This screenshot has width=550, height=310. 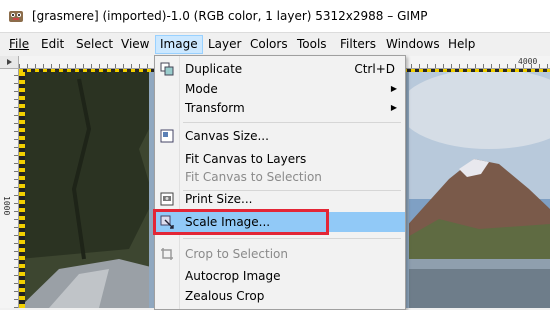 What do you see at coordinates (241, 222) in the screenshot?
I see `annotation-highlight-box` at bounding box center [241, 222].